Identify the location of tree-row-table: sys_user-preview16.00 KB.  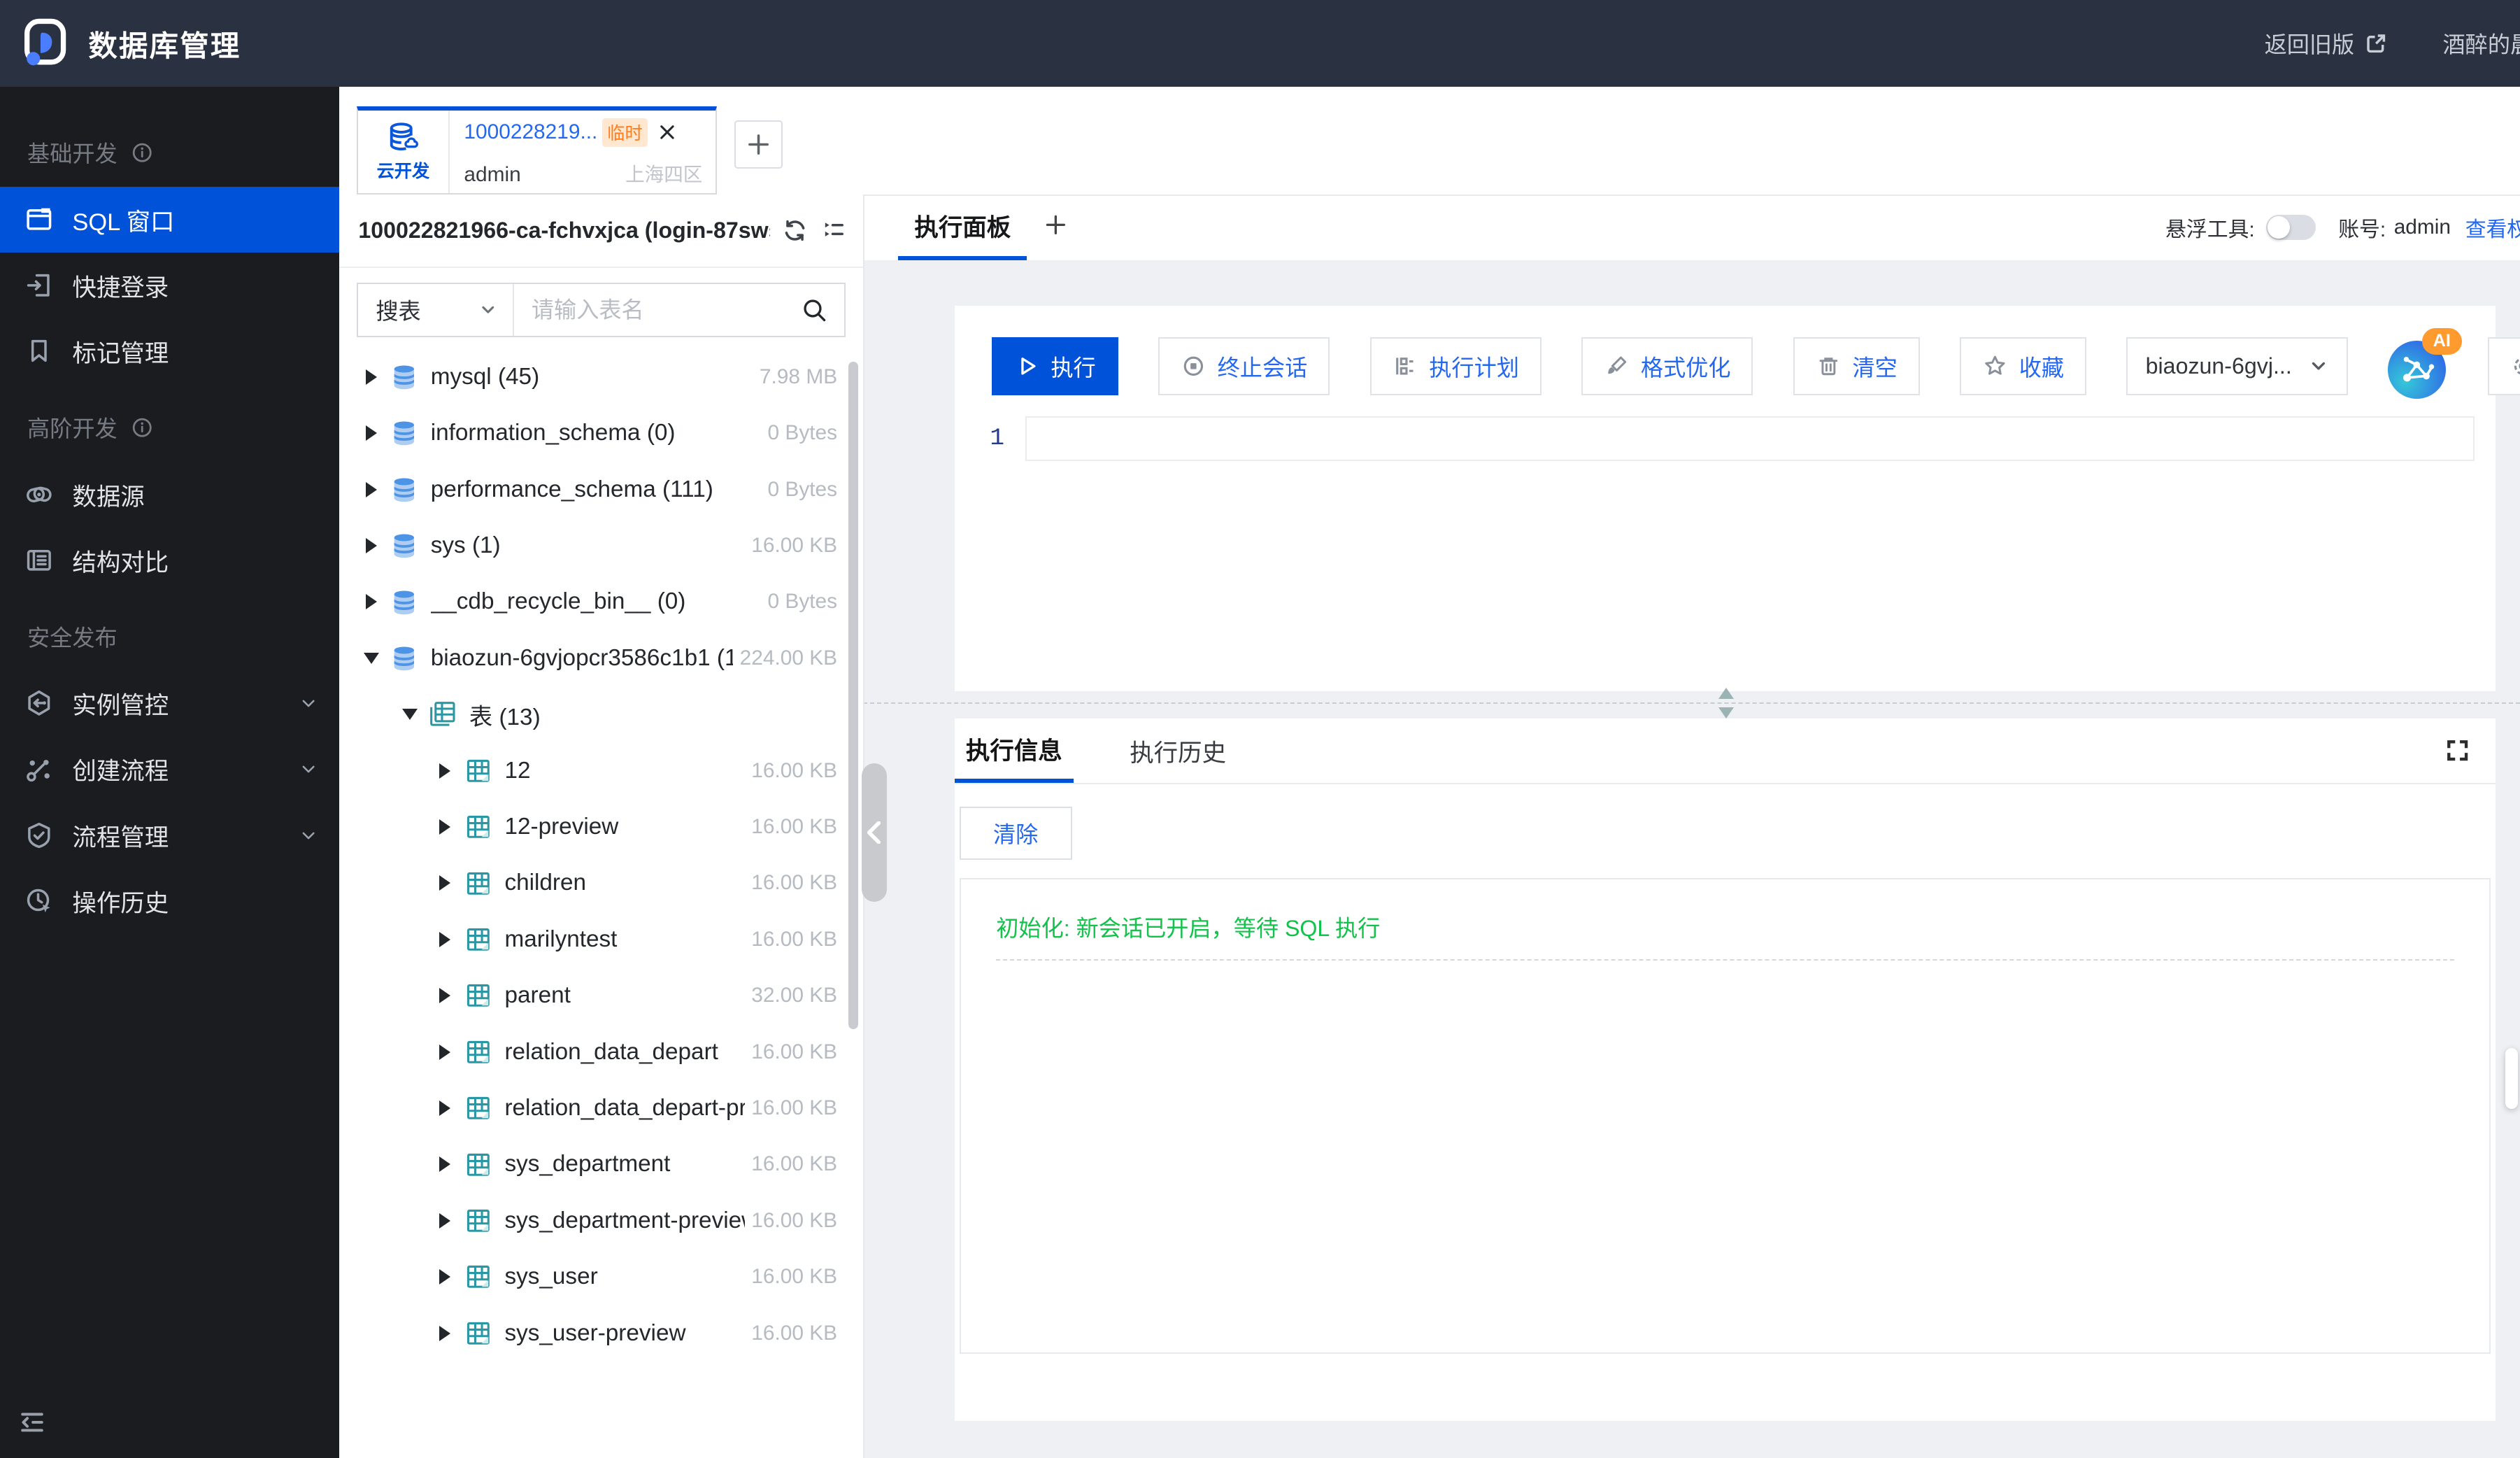
(601, 1333).